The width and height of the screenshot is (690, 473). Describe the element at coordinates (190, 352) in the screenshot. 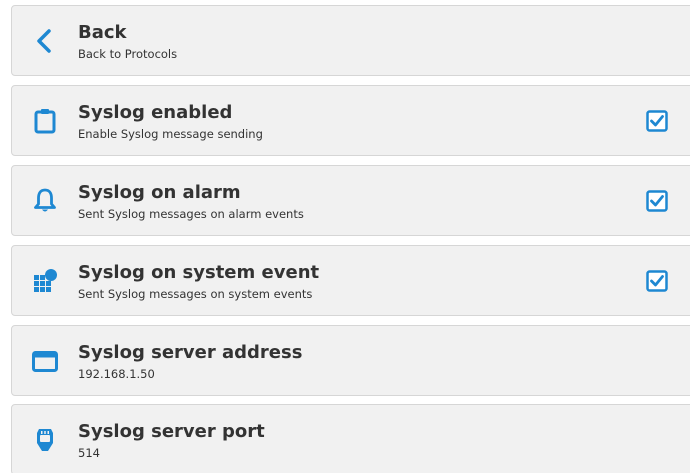

I see `syslog-server-address-title: Syslog server address` at that location.